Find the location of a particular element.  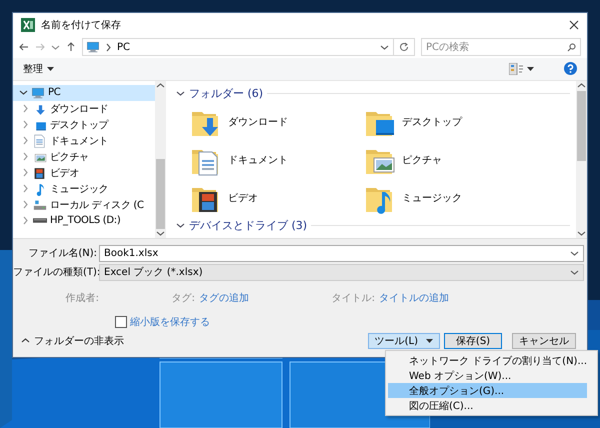

spreadsheet-app-icon is located at coordinates (28, 25).